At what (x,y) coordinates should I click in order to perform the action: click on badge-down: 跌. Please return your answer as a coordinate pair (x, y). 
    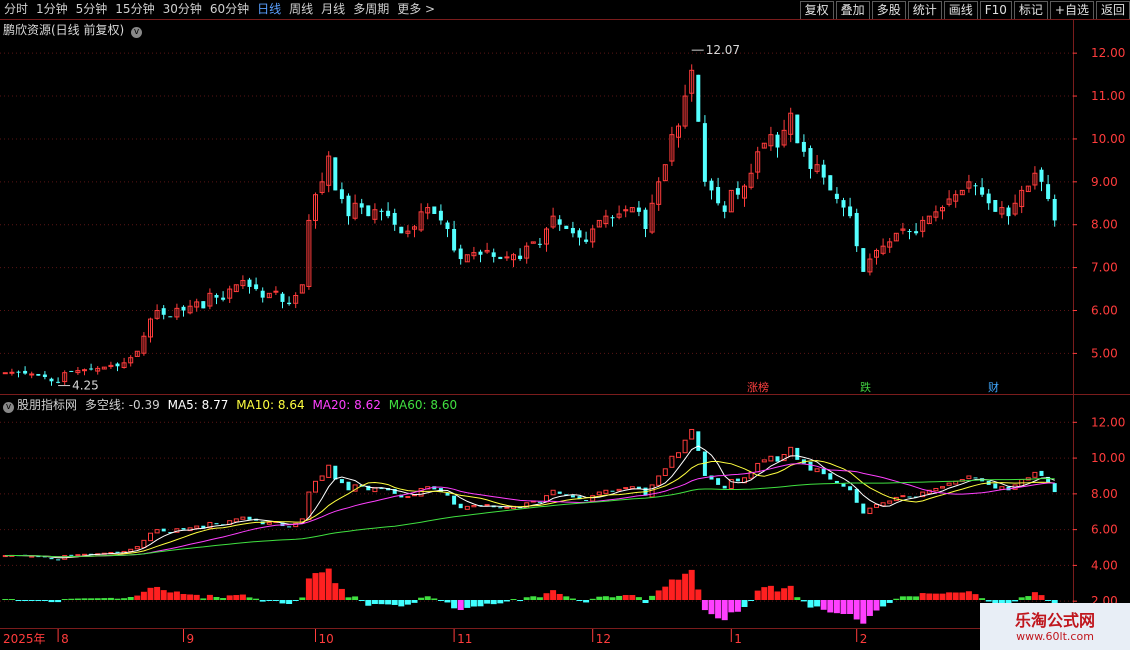
    Looking at the image, I should click on (865, 387).